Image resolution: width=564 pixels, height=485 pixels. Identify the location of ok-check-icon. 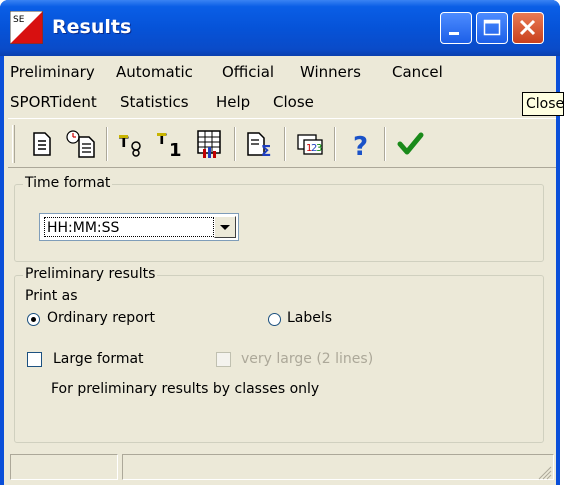
(410, 143).